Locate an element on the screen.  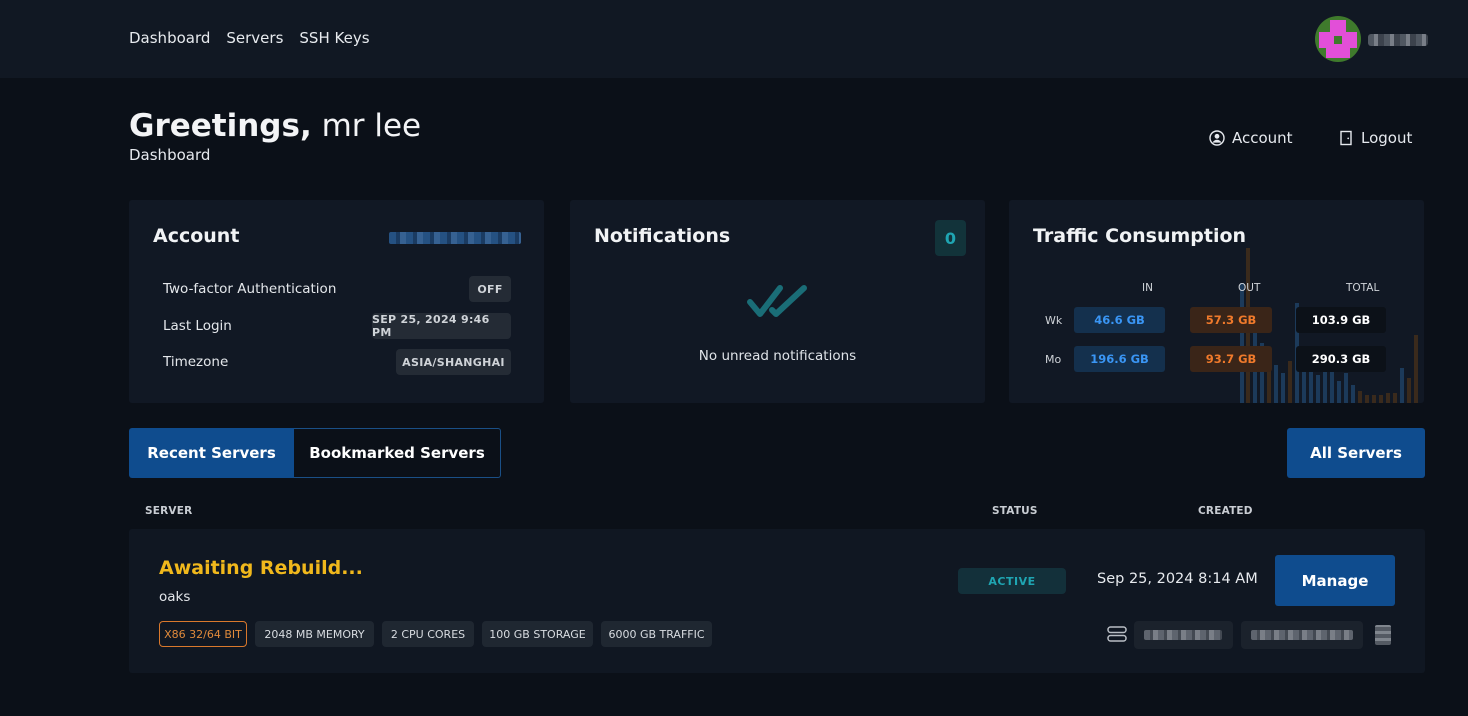
username-redacted is located at coordinates (1398, 40).